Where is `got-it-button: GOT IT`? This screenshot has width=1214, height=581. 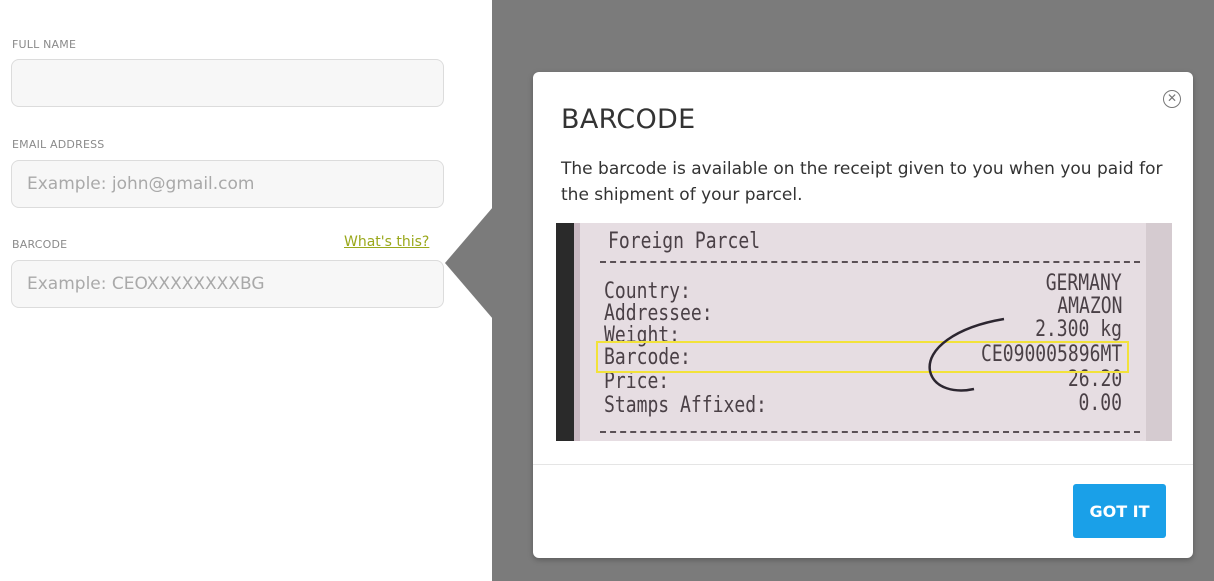
got-it-button: GOT IT is located at coordinates (1119, 511).